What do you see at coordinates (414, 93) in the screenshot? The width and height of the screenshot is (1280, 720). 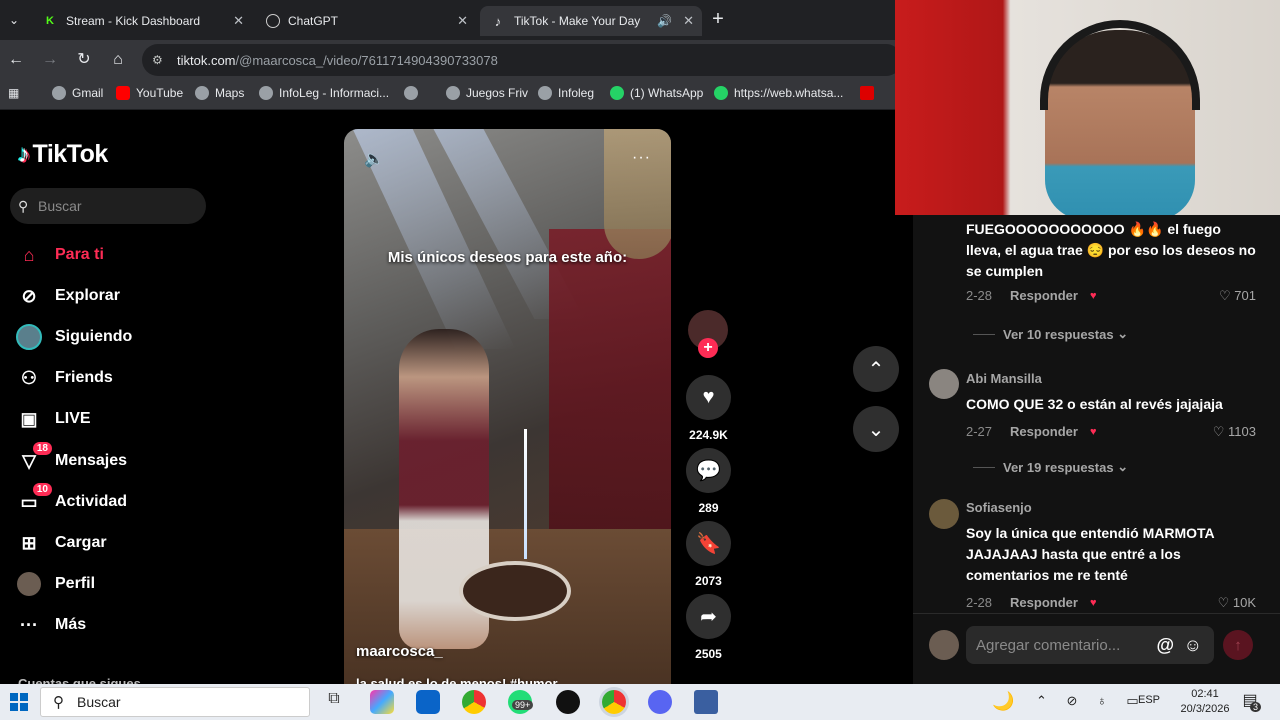 I see `bookmark-unnamed` at bounding box center [414, 93].